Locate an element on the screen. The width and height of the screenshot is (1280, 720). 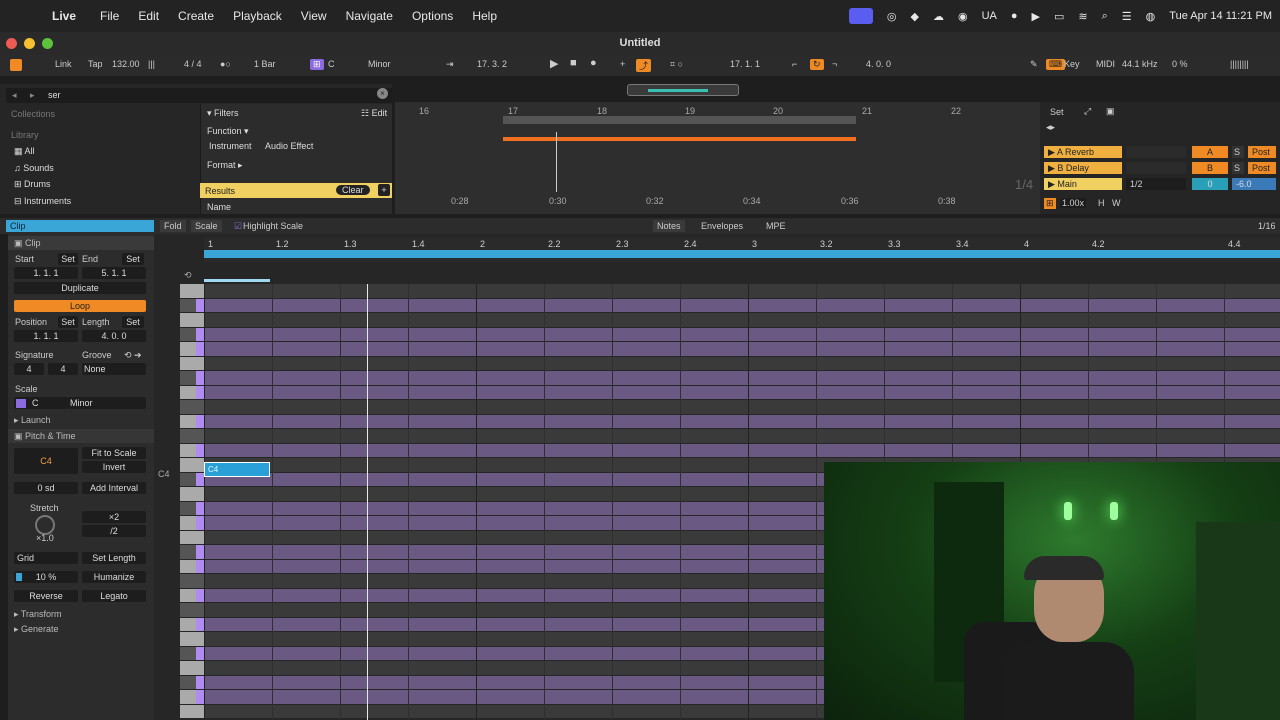
overdub-icon: + is located at coordinates (622, 64).